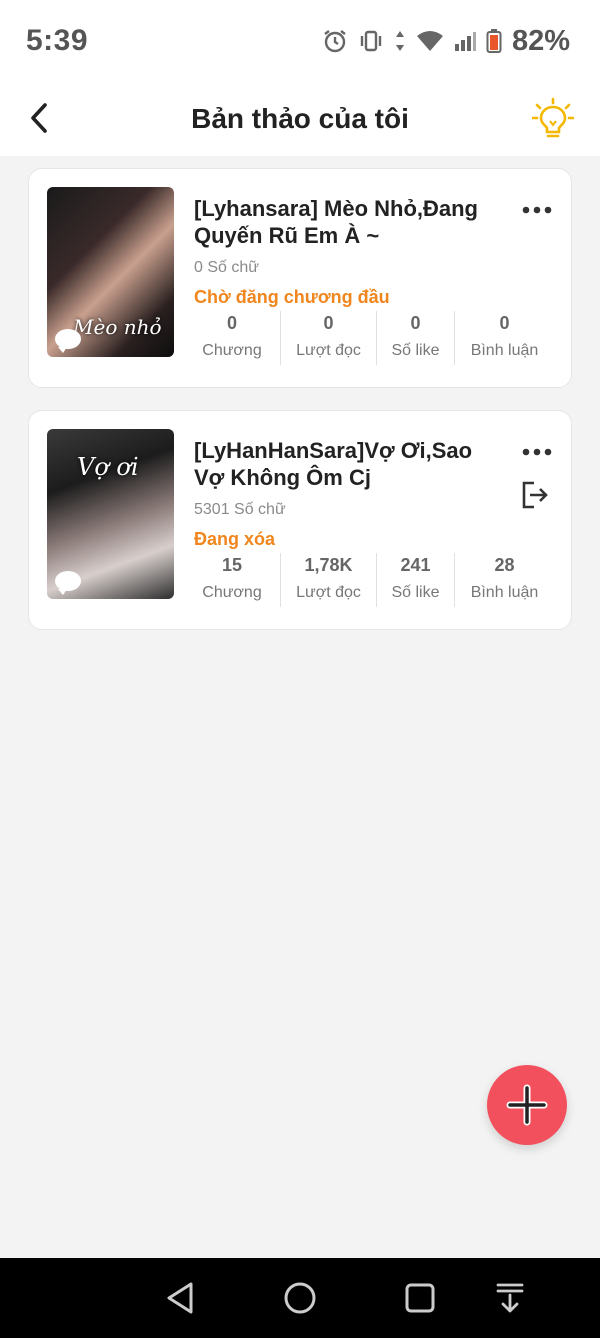 This screenshot has height=1338, width=600. Describe the element at coordinates (344, 464) in the screenshot. I see `book-title: [LyHanHanSara]Vợ Ơi,Sao Vợ Không Ôm Cj` at that location.